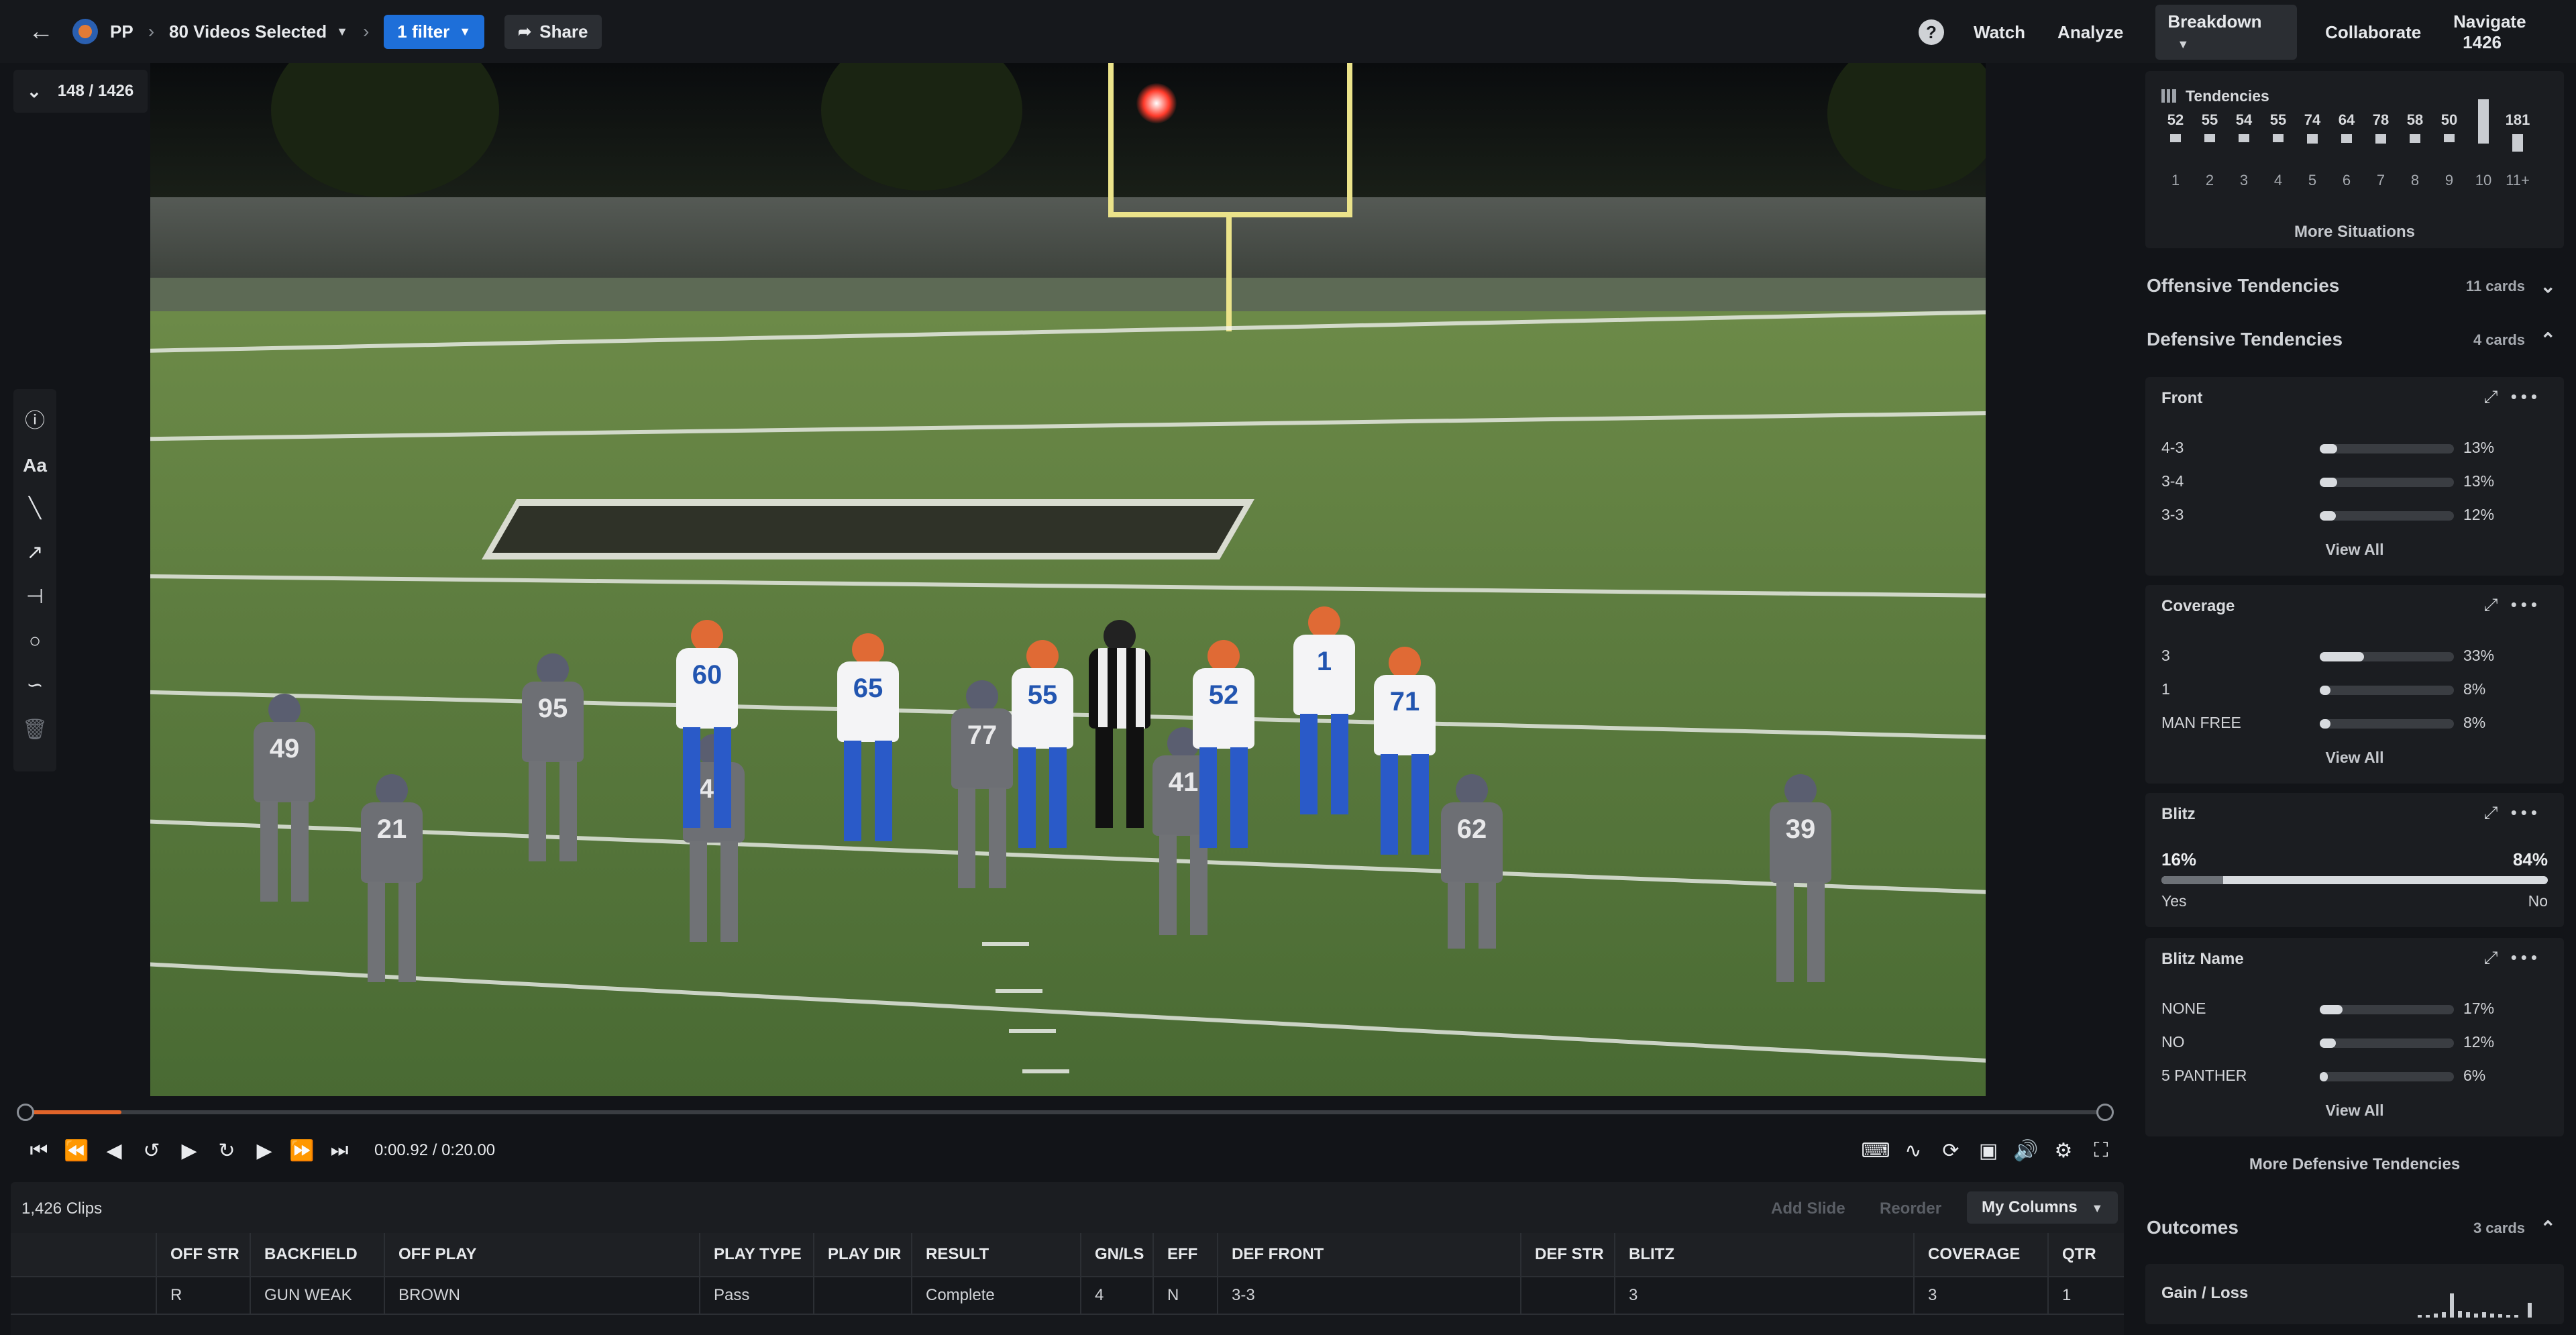  I want to click on column-header: BACKFIELD, so click(318, 1254).